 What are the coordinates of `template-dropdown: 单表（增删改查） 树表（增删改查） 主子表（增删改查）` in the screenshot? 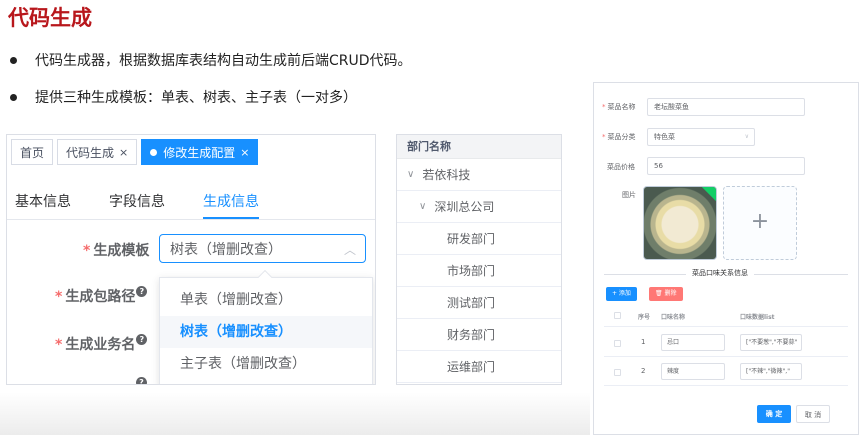 It's located at (266, 326).